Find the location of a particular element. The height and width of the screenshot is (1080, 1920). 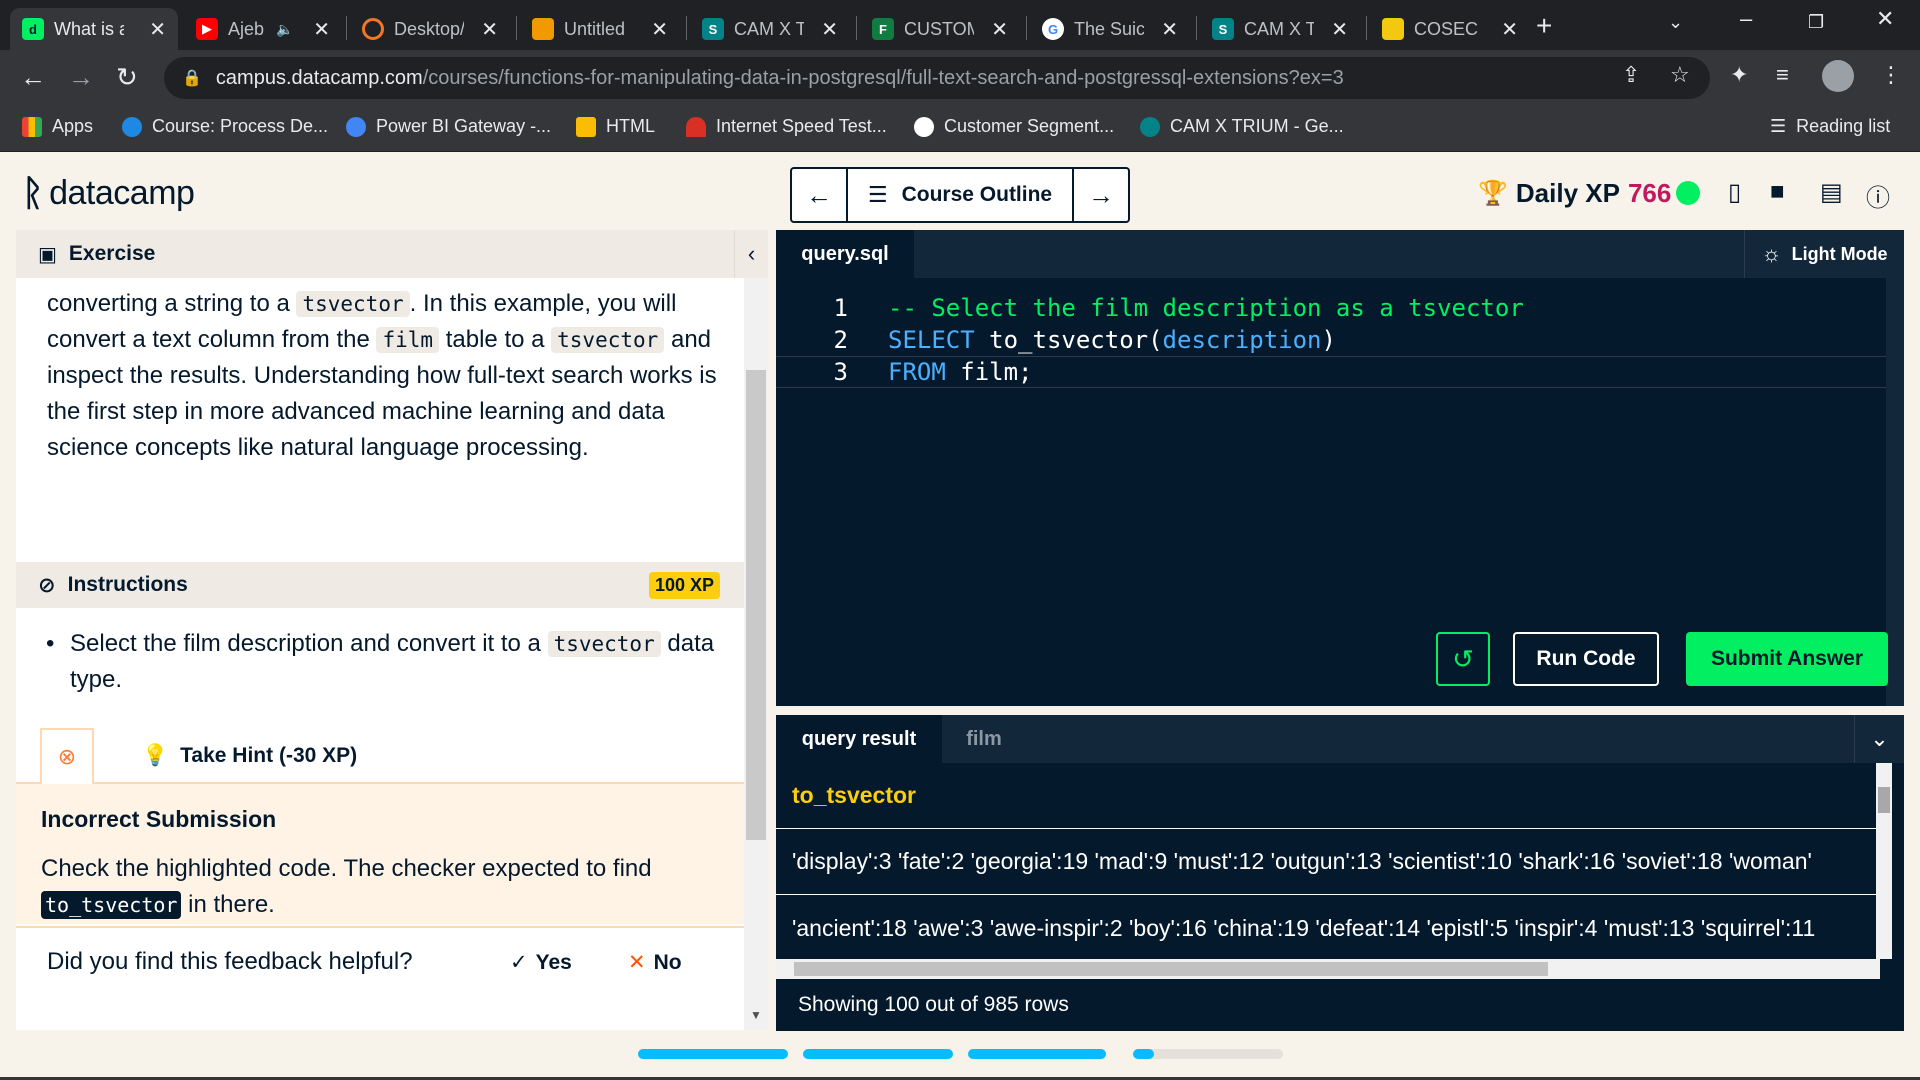

tab-query-sql: query.sql is located at coordinates (845, 254).